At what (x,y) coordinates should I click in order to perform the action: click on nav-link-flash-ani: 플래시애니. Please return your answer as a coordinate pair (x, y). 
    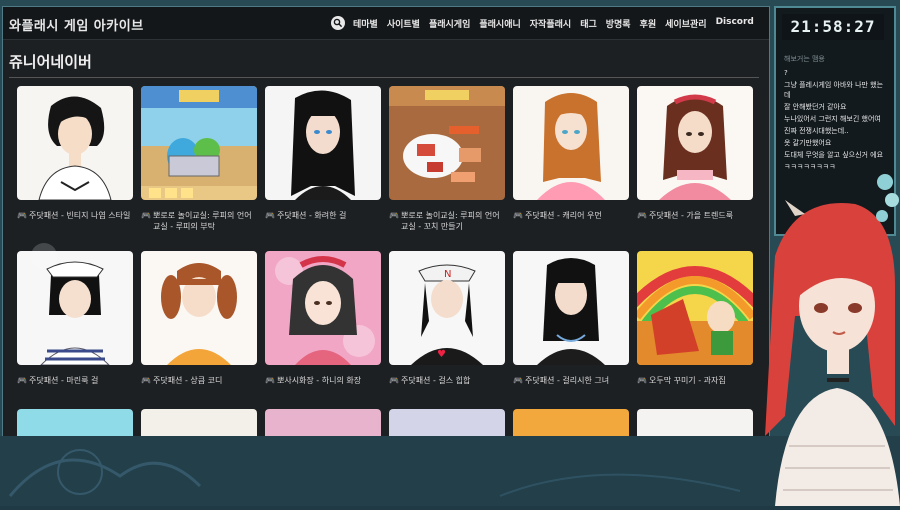
    Looking at the image, I should click on (499, 23).